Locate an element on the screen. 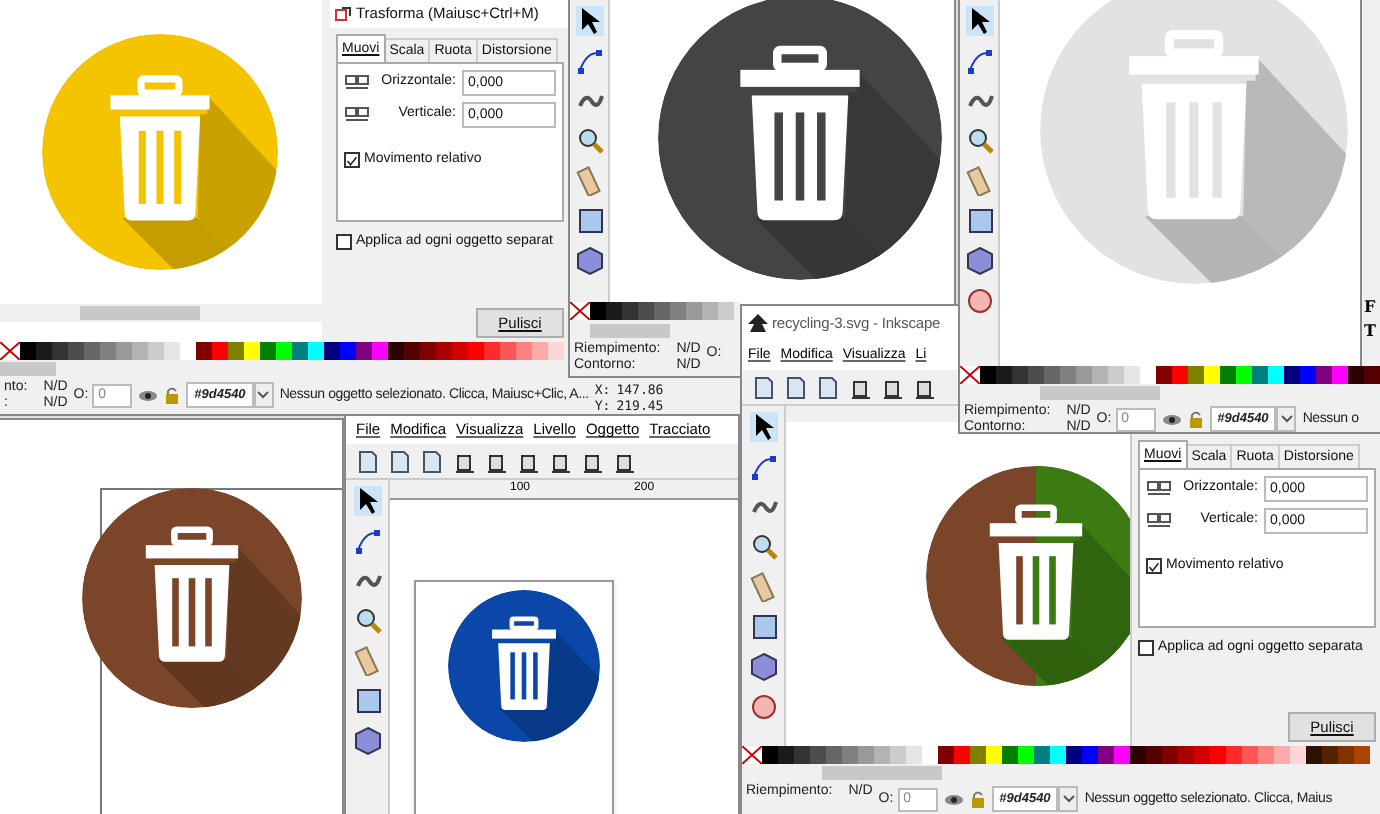 This screenshot has height=814, width=1380. lock-icon is located at coordinates (172, 395).